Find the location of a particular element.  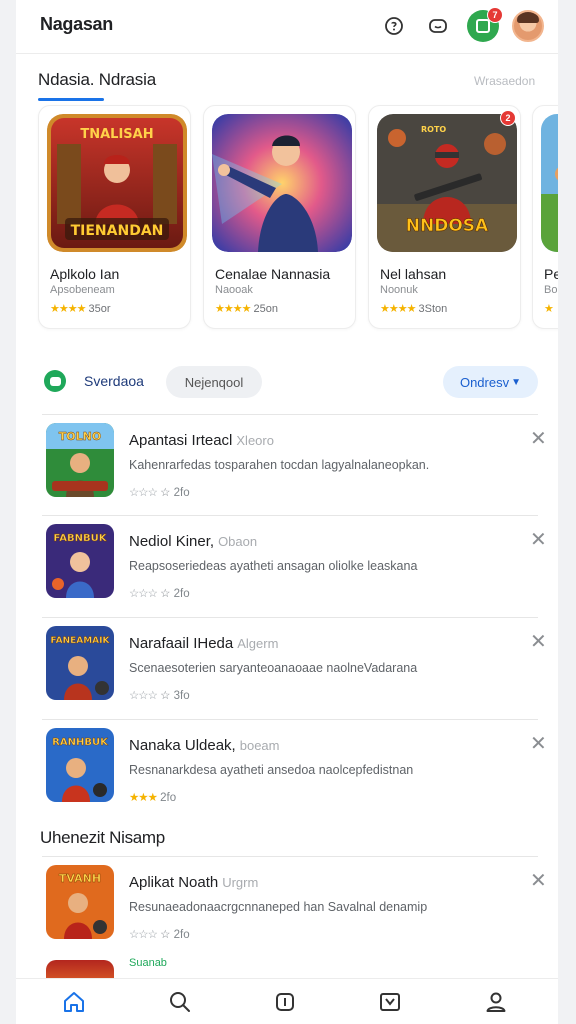

home-icon is located at coordinates (74, 1002).